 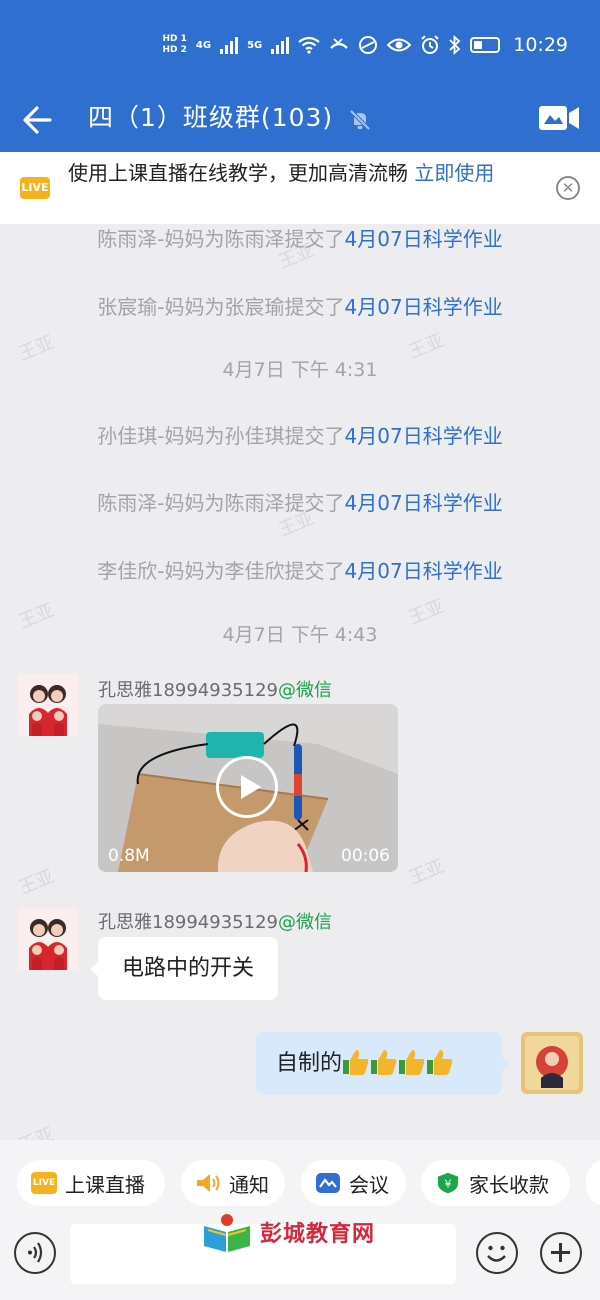 I want to click on bluetooth-icon, so click(x=455, y=45).